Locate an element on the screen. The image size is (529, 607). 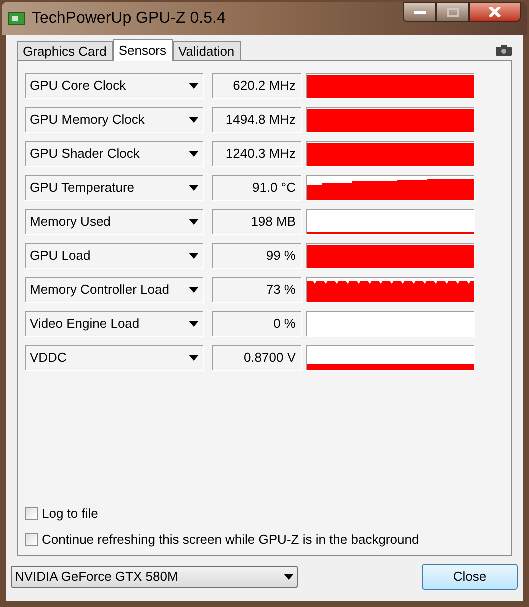
sensor-dropdown: Memory Controller Load is located at coordinates (114, 290).